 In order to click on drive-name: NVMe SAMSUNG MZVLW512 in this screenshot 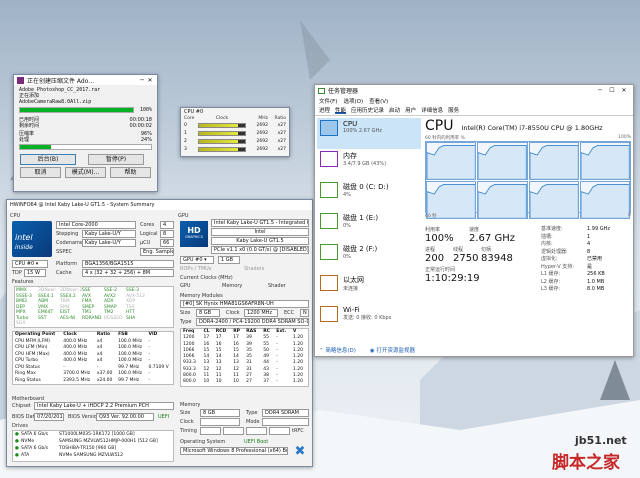, I will do `click(91, 455)`.